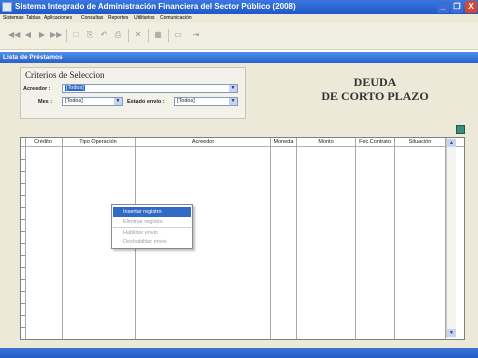  Describe the element at coordinates (75, 88) in the screenshot. I see `acreedor-value: [Todos]` at that location.